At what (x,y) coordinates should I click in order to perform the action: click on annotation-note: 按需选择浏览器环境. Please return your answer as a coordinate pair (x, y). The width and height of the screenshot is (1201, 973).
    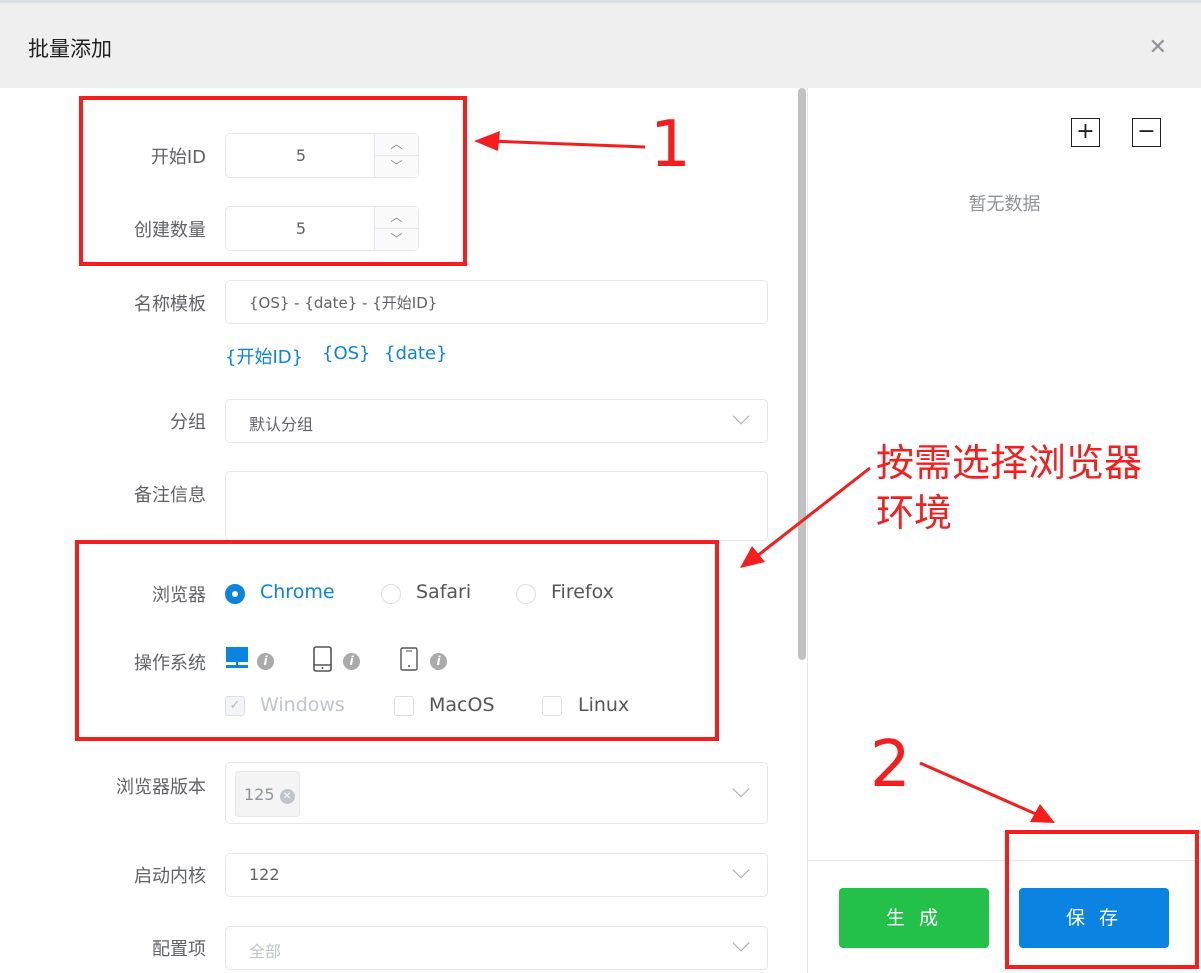
    Looking at the image, I should click on (1009, 488).